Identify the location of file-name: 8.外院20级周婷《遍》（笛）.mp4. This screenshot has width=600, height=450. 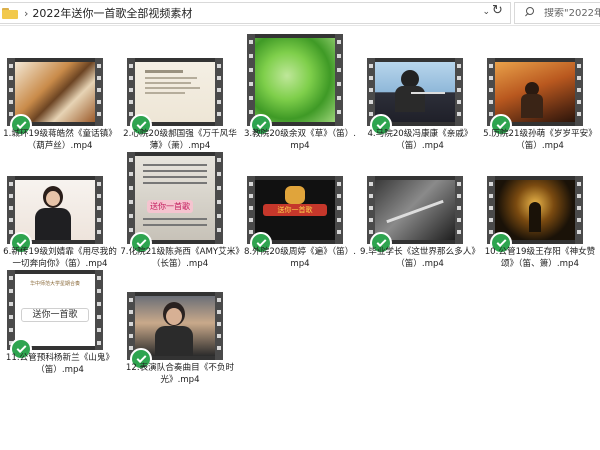
(300, 258).